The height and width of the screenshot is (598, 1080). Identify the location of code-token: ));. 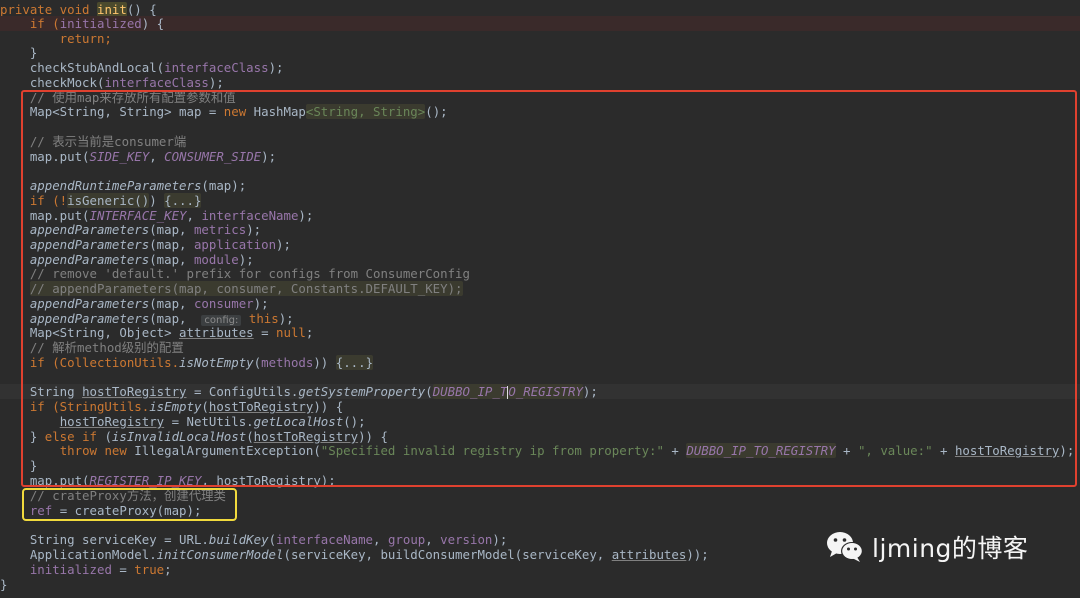
(697, 554).